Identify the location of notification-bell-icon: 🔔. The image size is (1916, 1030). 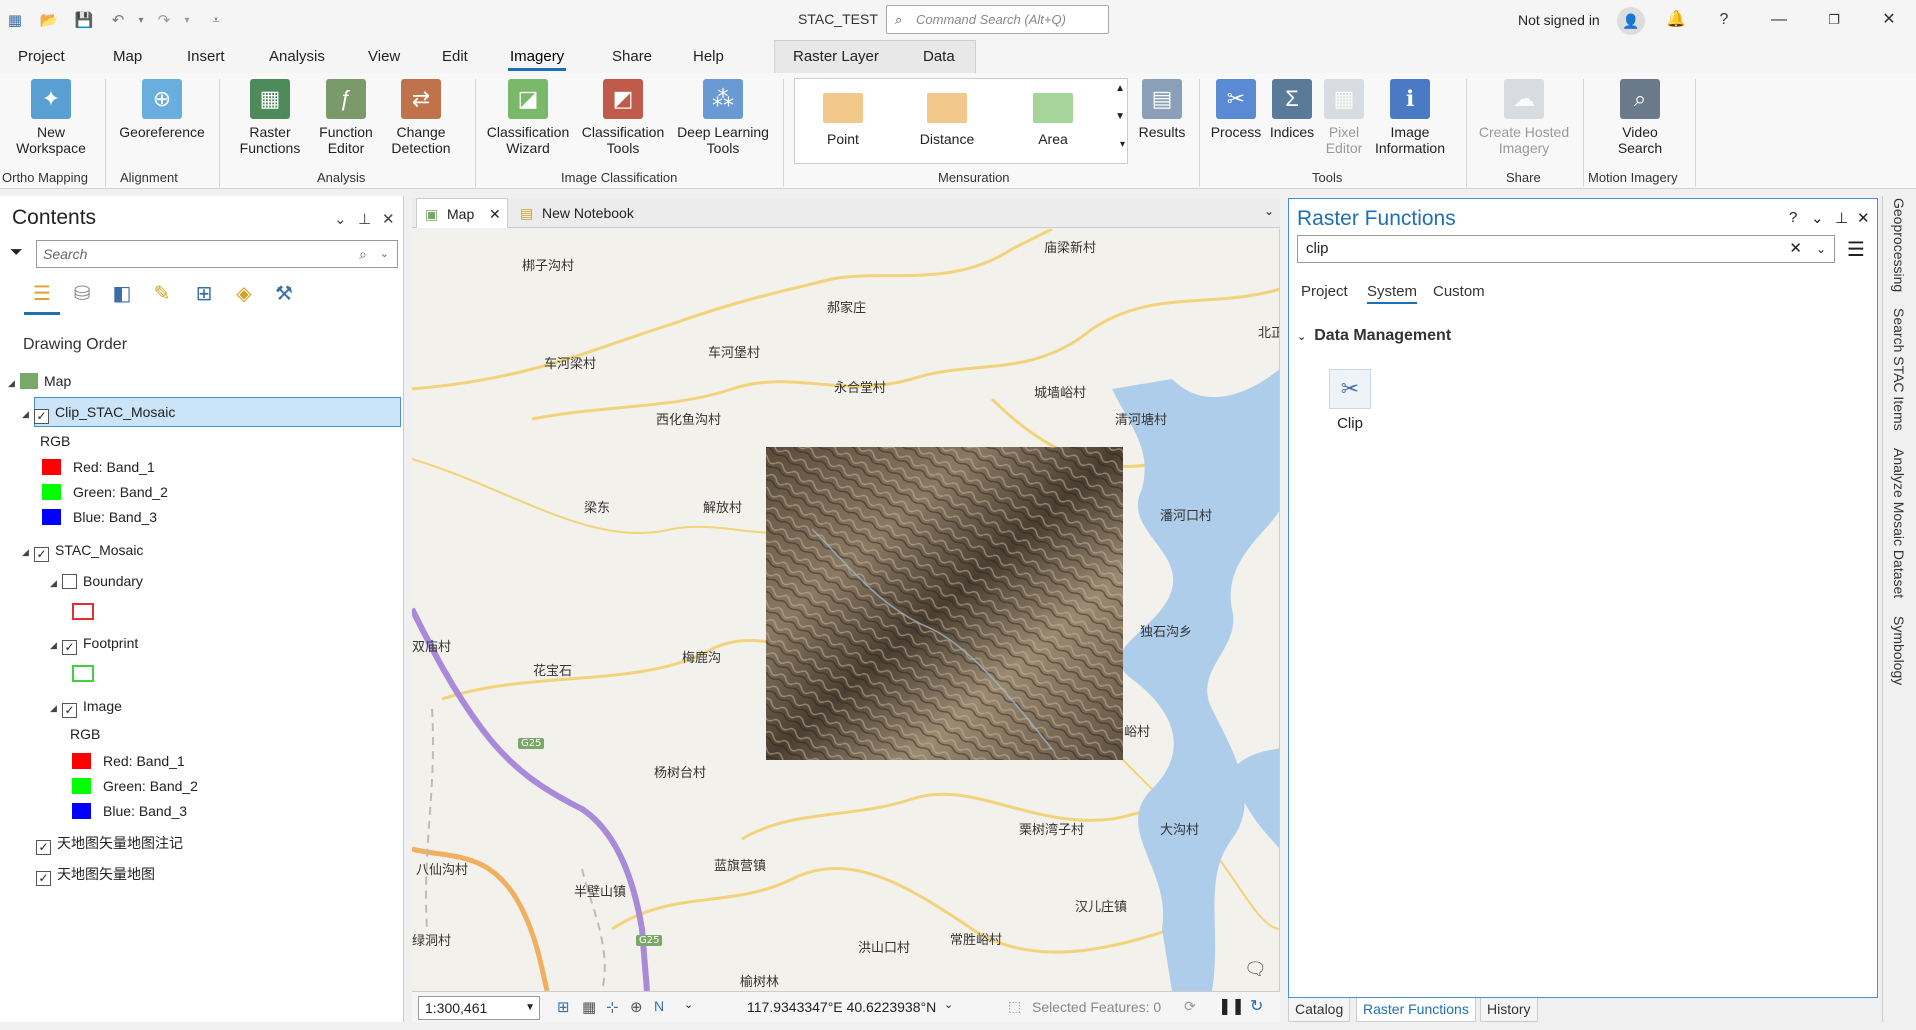
(1676, 20).